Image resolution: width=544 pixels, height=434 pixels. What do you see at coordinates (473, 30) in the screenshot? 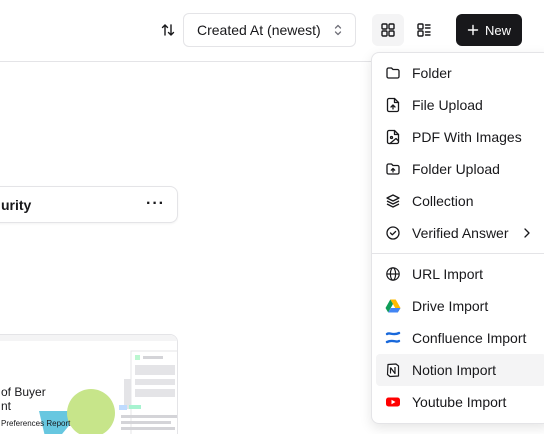
I see `plus-icon` at bounding box center [473, 30].